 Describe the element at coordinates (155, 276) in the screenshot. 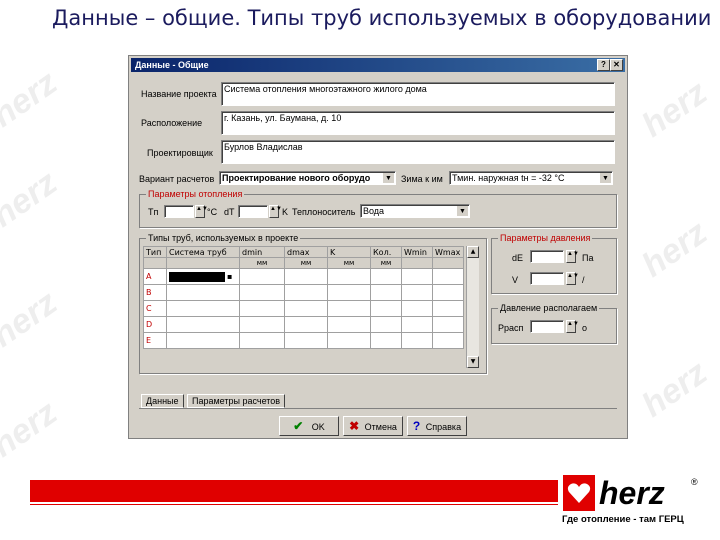

I see `row-label: A` at that location.